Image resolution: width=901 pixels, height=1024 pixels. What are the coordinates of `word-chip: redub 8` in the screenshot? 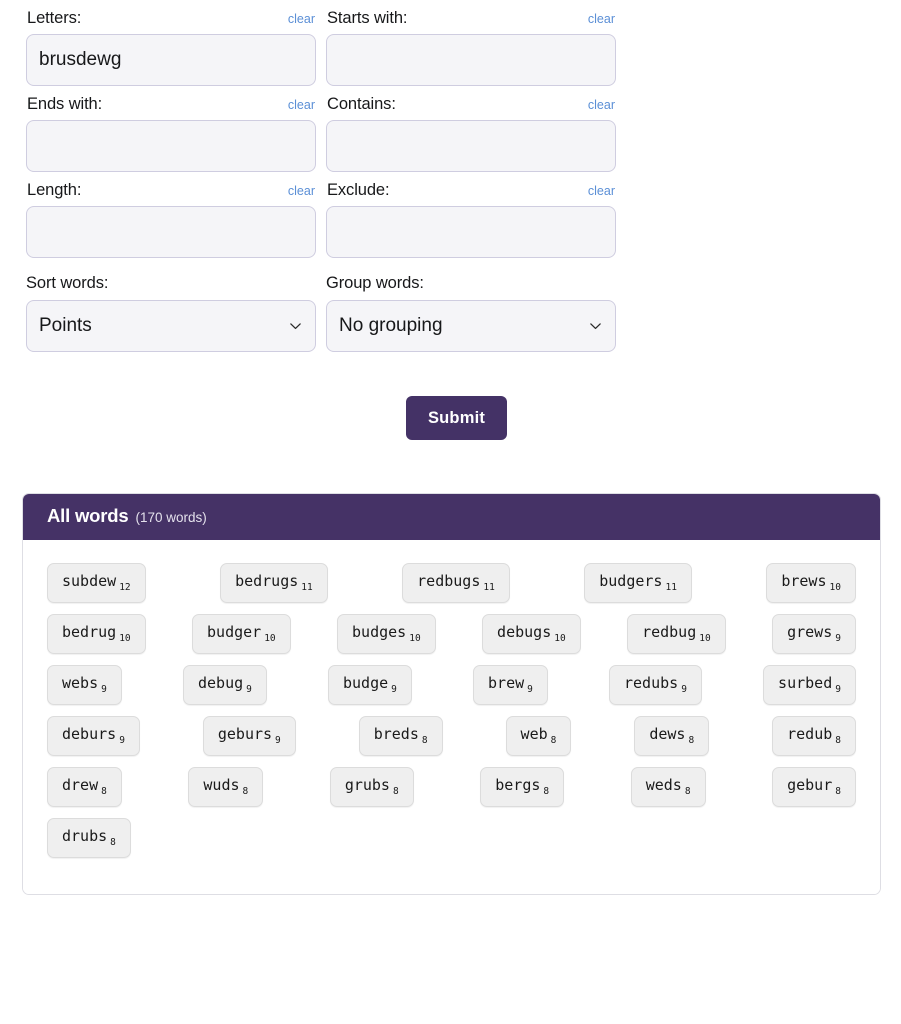 It's located at (814, 736).